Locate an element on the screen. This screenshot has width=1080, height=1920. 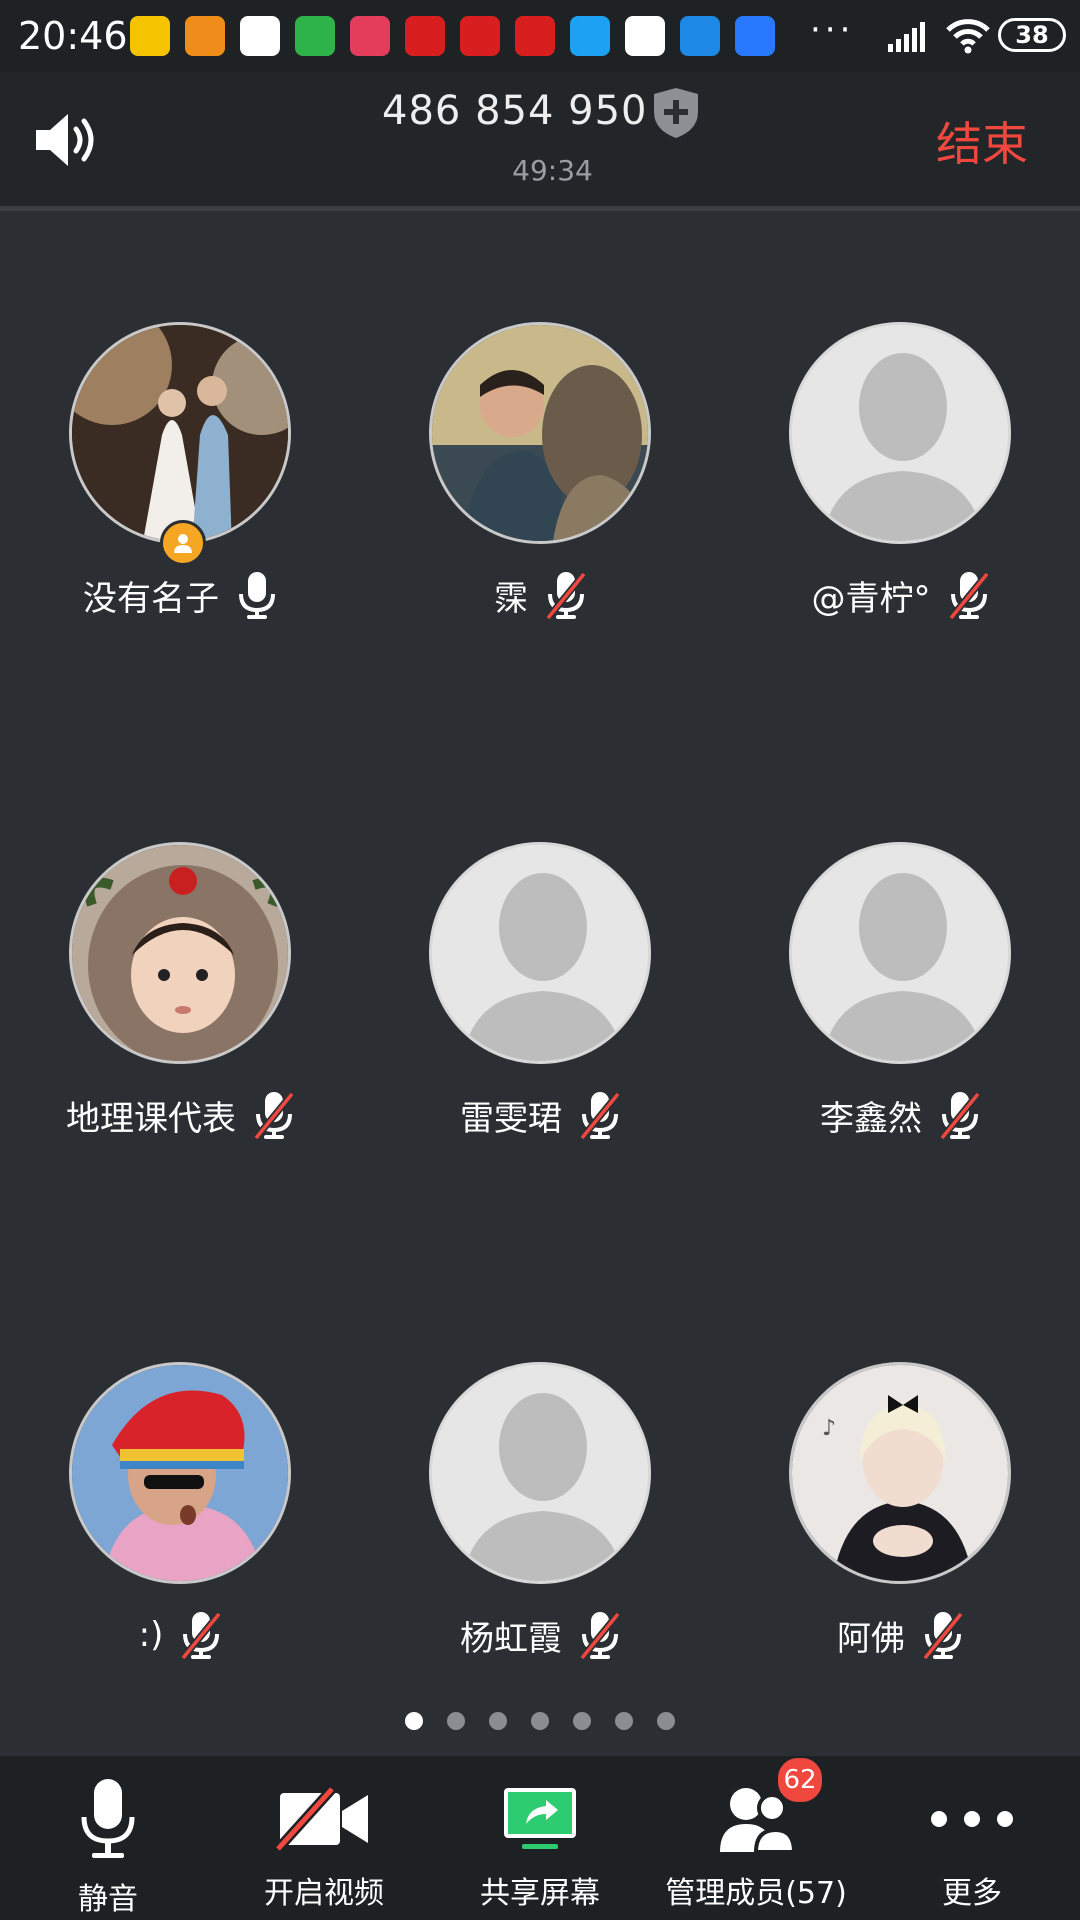
status-bar: 20:46 ··· 38 is located at coordinates (540, 36).